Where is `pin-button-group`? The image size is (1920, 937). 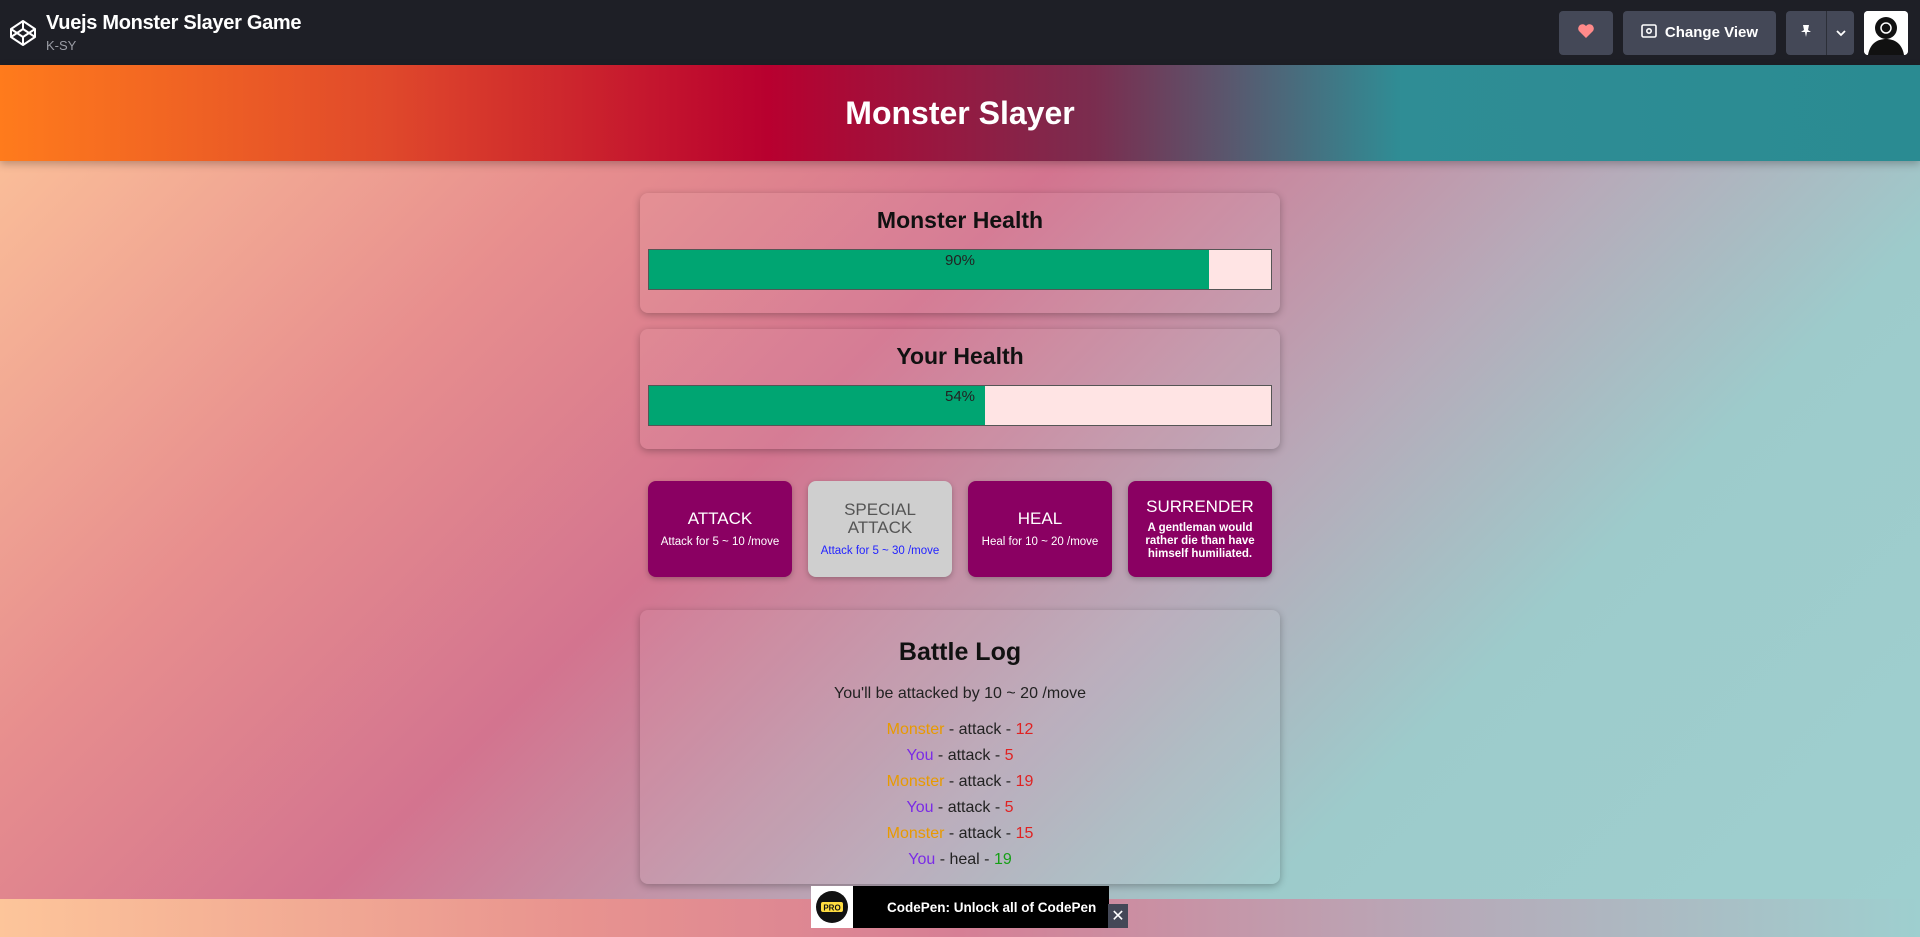 pin-button-group is located at coordinates (1820, 32).